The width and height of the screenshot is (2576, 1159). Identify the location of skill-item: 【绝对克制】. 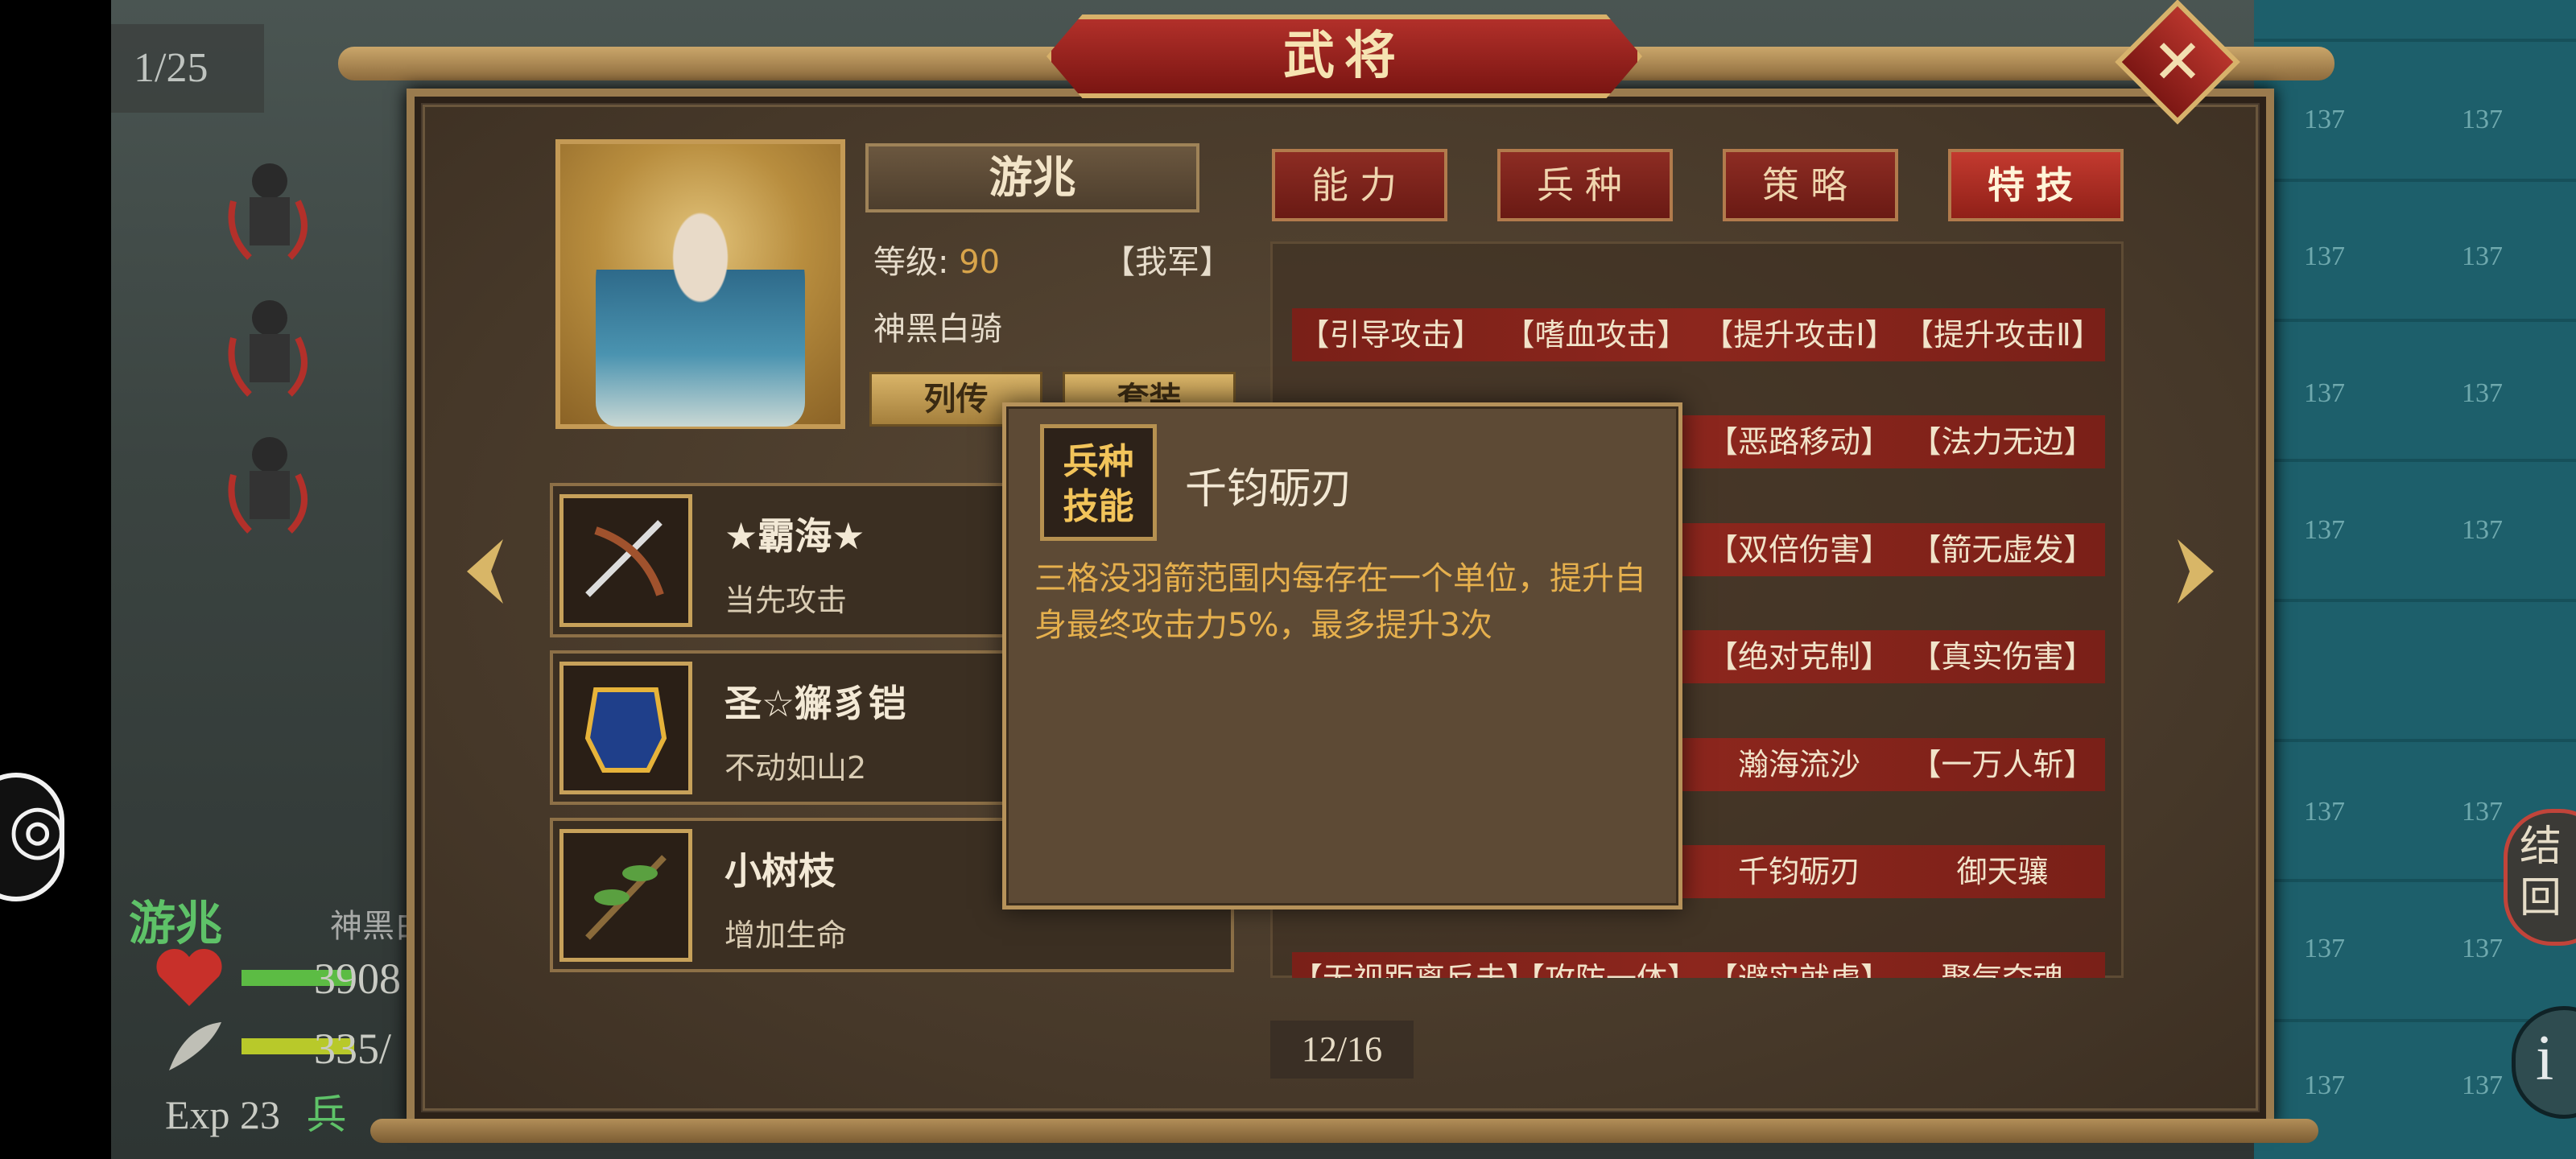
(1799, 656).